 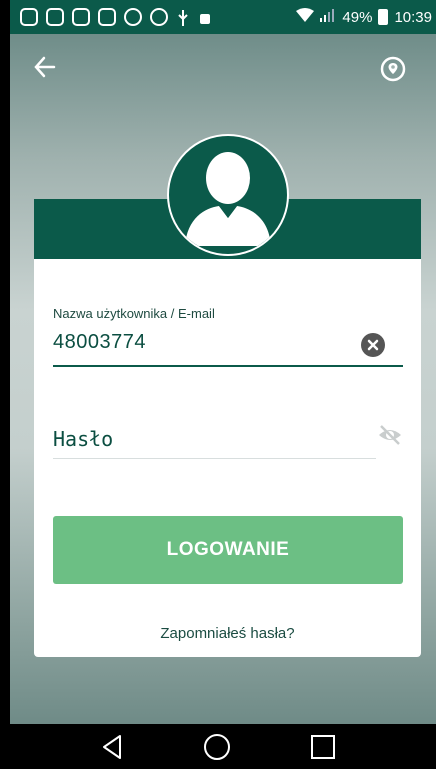 What do you see at coordinates (205, 17) in the screenshot?
I see `android-debug-icon` at bounding box center [205, 17].